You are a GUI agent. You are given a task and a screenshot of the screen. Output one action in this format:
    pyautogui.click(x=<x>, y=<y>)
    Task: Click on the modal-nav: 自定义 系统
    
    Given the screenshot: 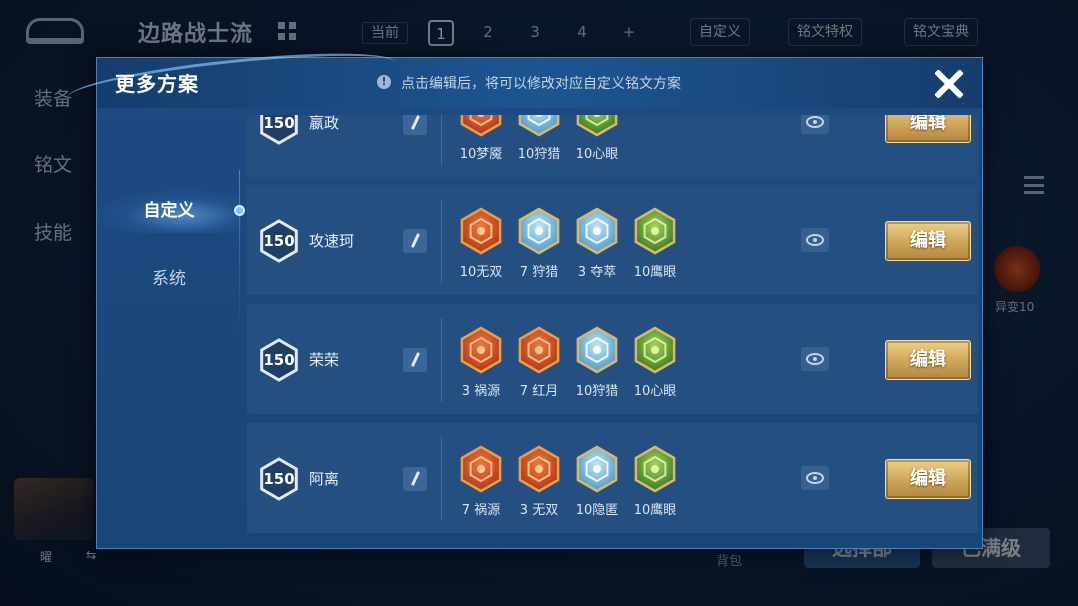 What is the action you would take?
    pyautogui.click(x=171, y=328)
    